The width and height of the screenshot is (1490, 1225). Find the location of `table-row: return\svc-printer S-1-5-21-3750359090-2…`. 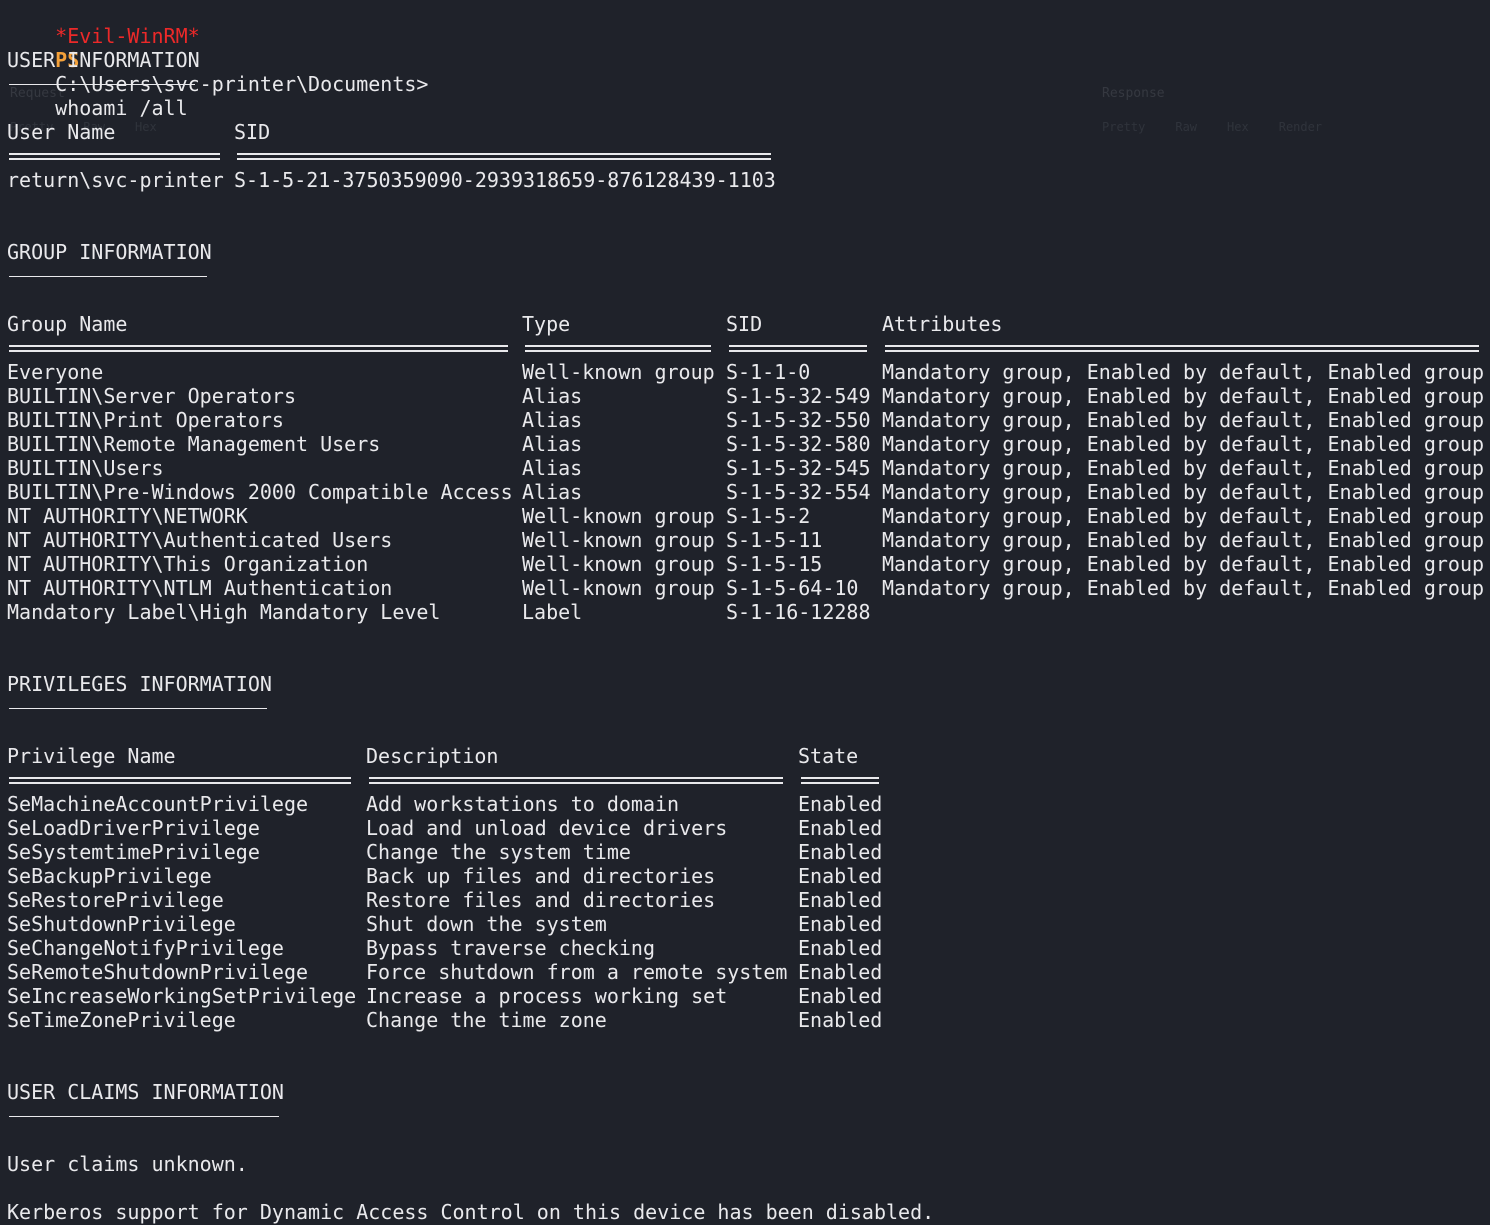

table-row: return\svc-printer S-1-5-21-3750359090-2… is located at coordinates (457, 180).